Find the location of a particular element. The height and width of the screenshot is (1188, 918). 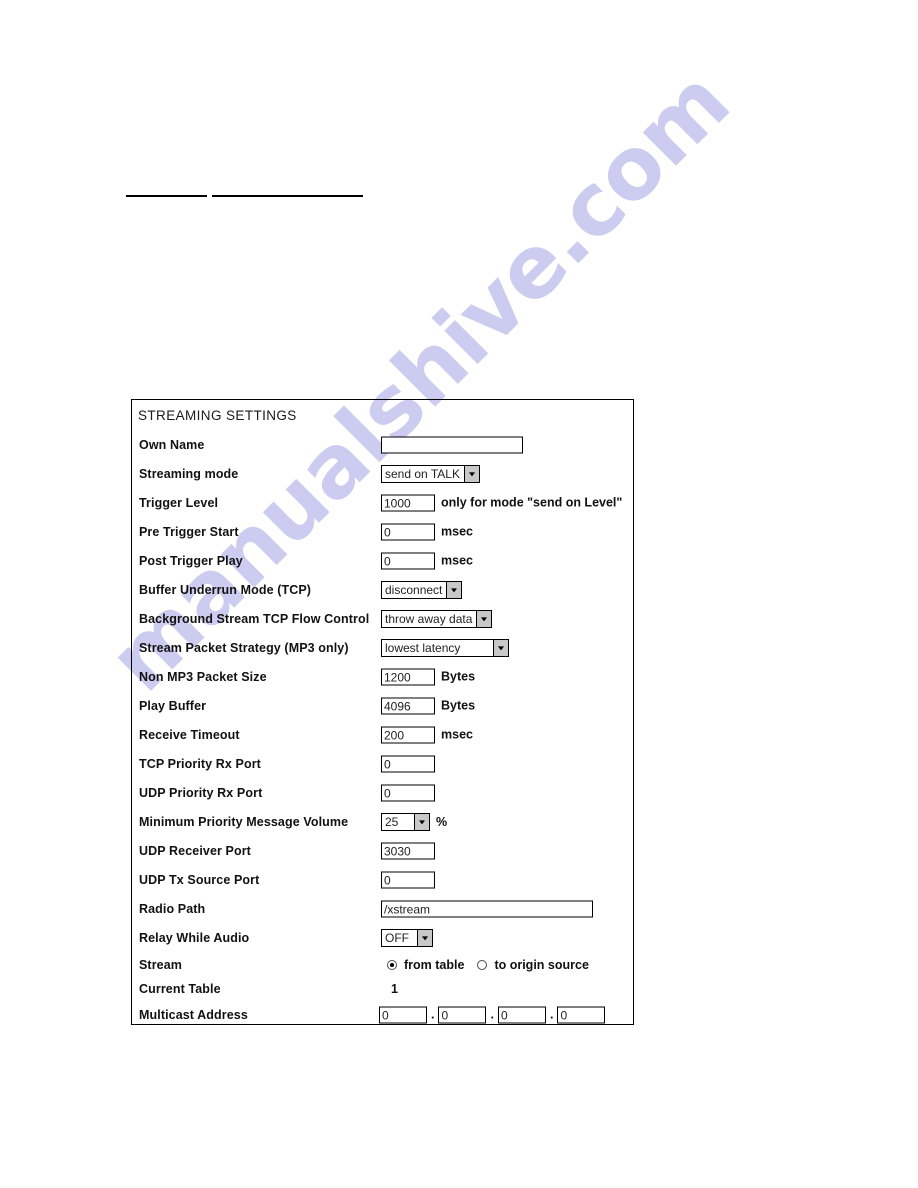

stream-radio-group: from table to origin source is located at coordinates (488, 965).